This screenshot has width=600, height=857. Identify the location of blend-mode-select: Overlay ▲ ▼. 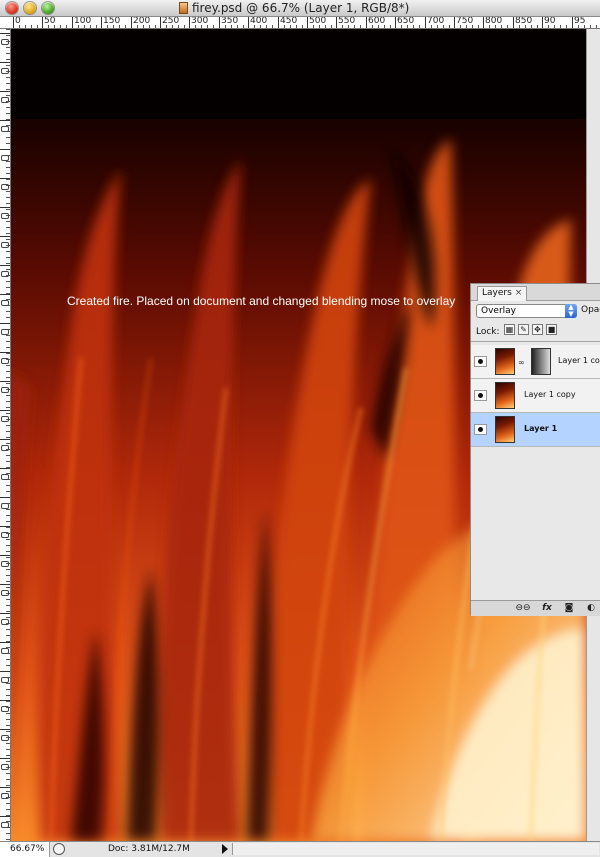
(526, 311).